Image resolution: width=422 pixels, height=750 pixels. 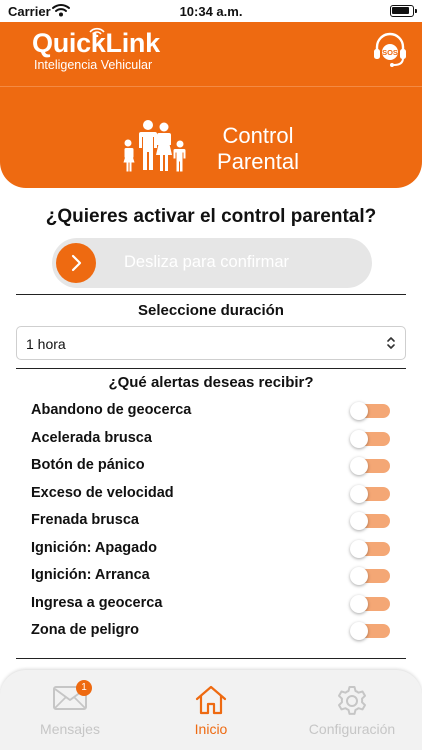 I want to click on slider-knob, so click(x=76, y=263).